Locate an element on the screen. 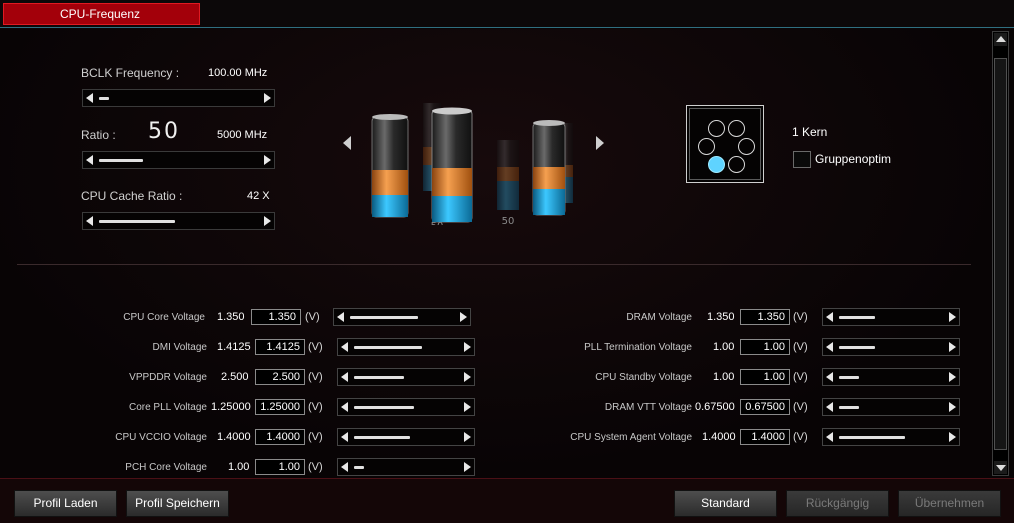 The width and height of the screenshot is (1014, 523). scrollbar-thumb is located at coordinates (1000, 254).